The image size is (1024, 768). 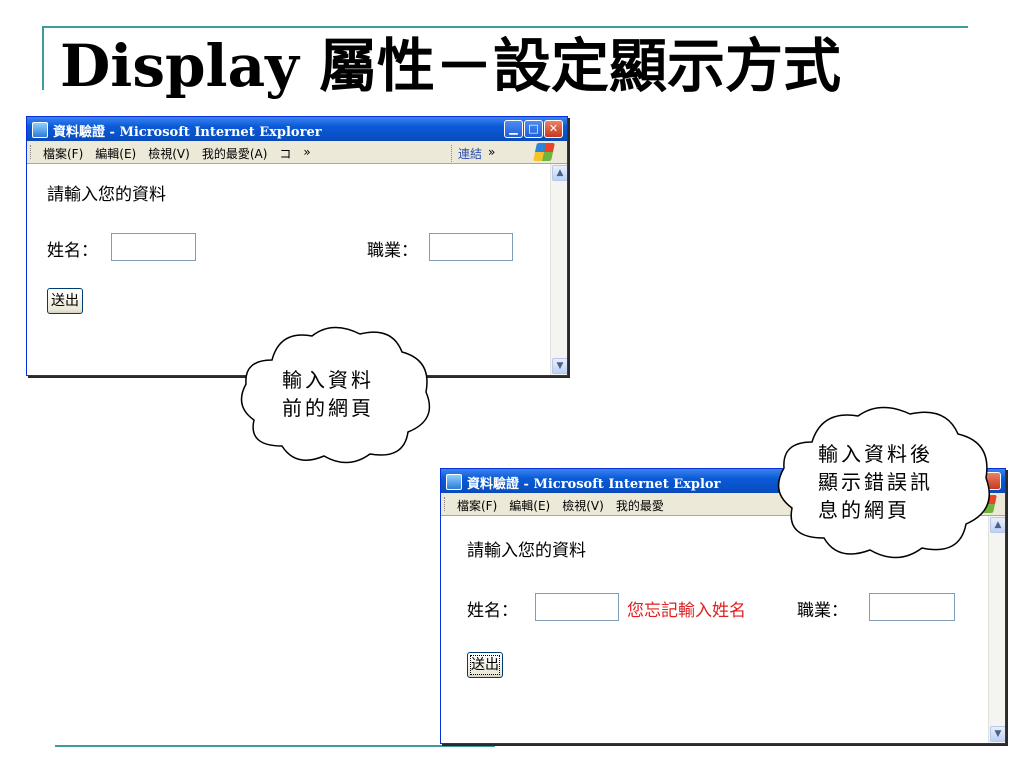 I want to click on menu-bar: 檔案(F) 編輯(E) 檢視(V) 我的最愛(A) コ » 連結 », so click(x=297, y=152).